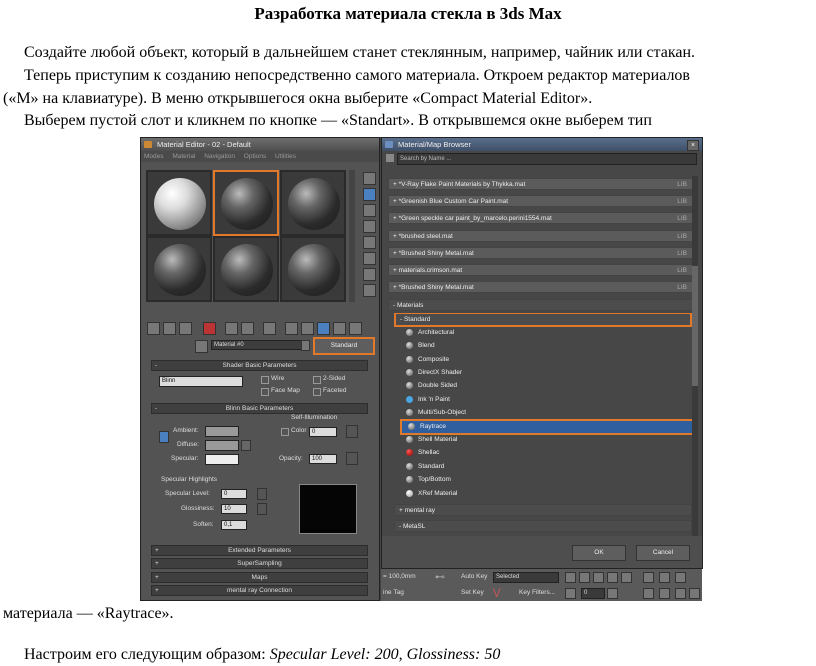 This screenshot has width=816, height=666. What do you see at coordinates (584, 577) in the screenshot?
I see `prev-frame-icon` at bounding box center [584, 577].